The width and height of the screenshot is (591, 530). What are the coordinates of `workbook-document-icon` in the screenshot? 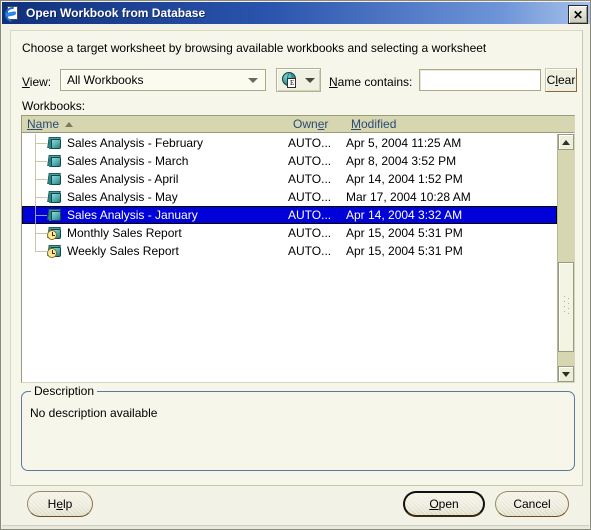 It's located at (12, 14).